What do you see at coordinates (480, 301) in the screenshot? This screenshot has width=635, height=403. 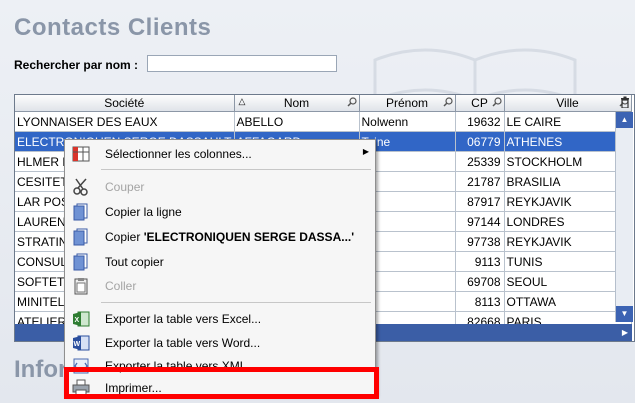 I see `cell-cp: 8113` at bounding box center [480, 301].